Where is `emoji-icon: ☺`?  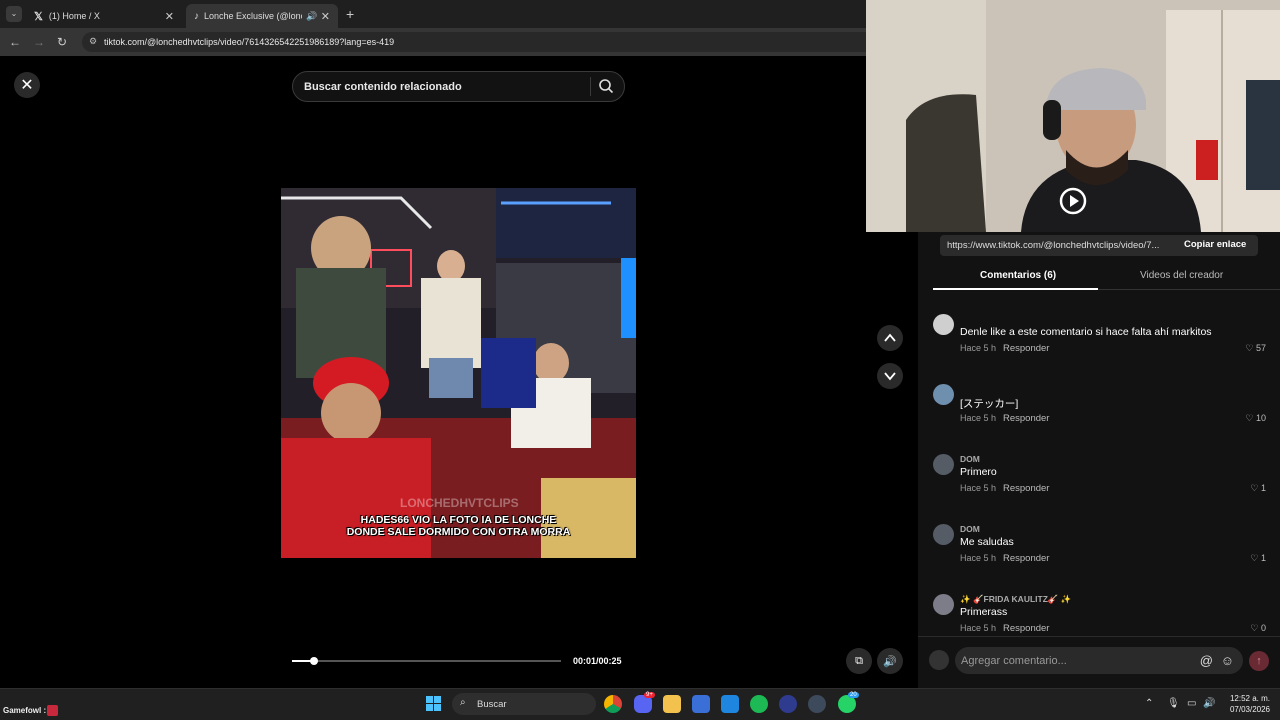 emoji-icon: ☺ is located at coordinates (1227, 660).